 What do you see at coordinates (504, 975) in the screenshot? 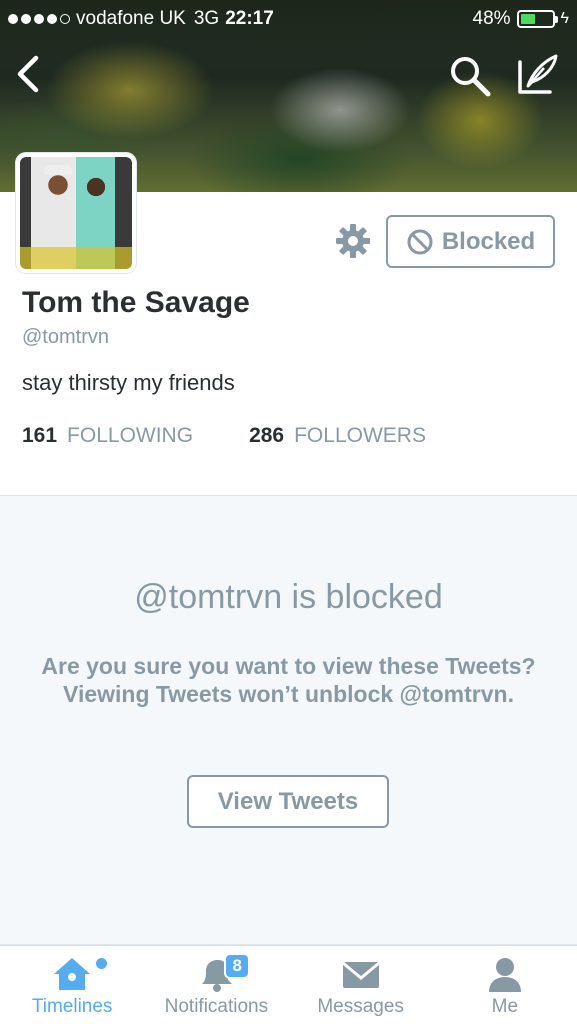
I see `person-icon` at bounding box center [504, 975].